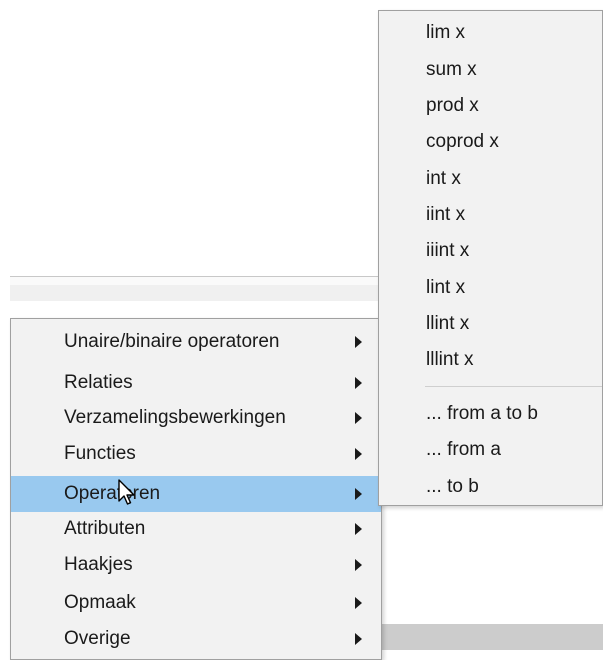 The image size is (603, 660). What do you see at coordinates (443, 178) in the screenshot?
I see `submenu-item-label: int x` at bounding box center [443, 178].